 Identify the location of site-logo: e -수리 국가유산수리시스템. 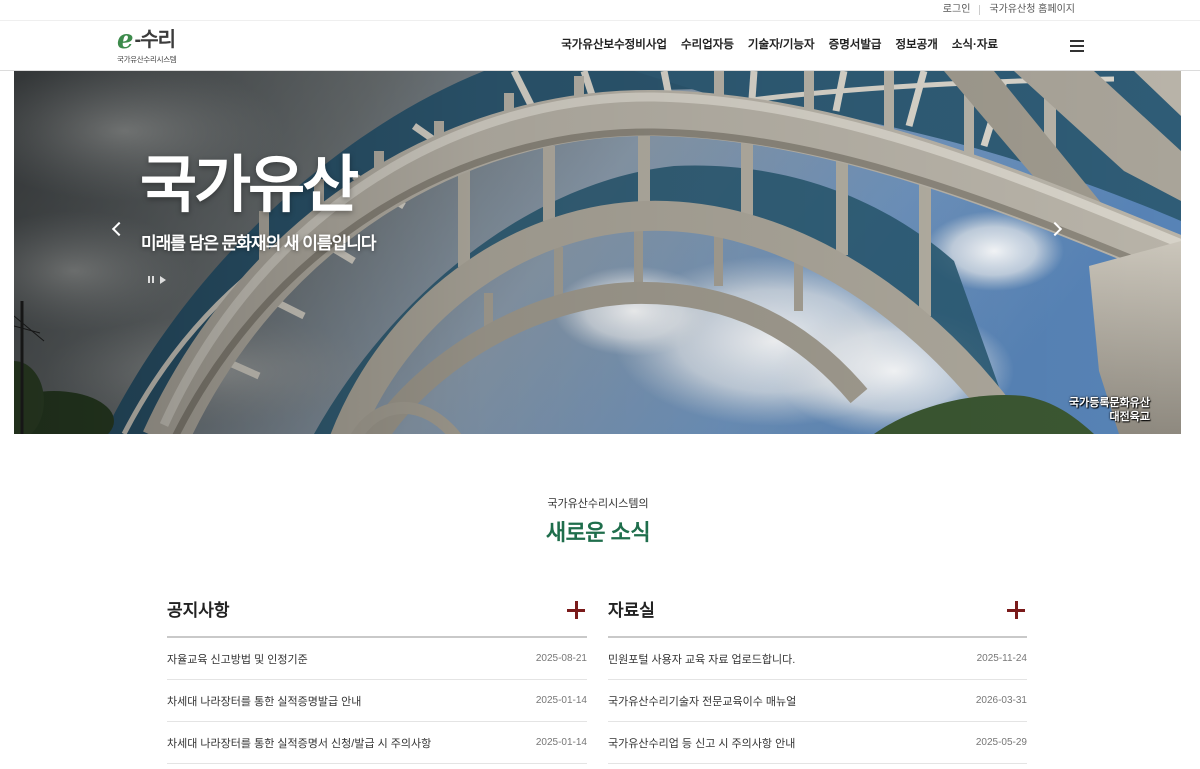
(162, 47).